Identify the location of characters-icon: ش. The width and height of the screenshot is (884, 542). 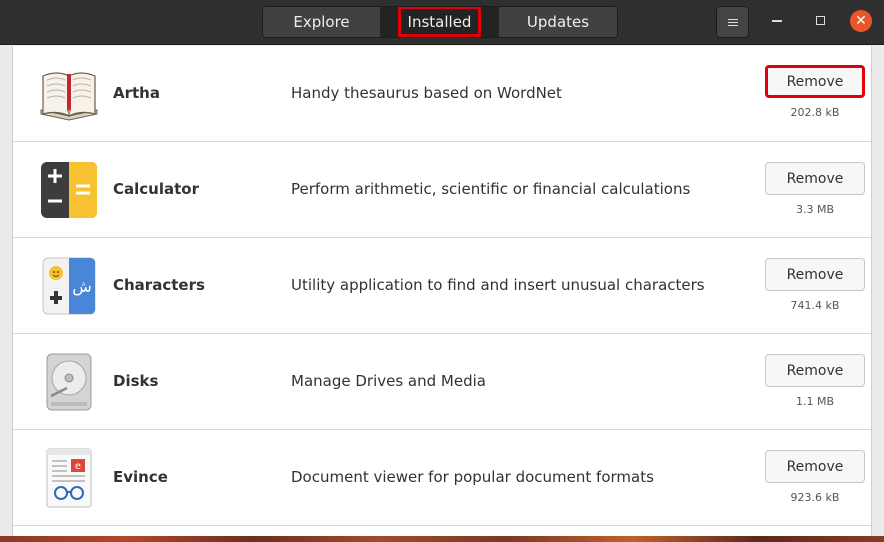
(69, 286).